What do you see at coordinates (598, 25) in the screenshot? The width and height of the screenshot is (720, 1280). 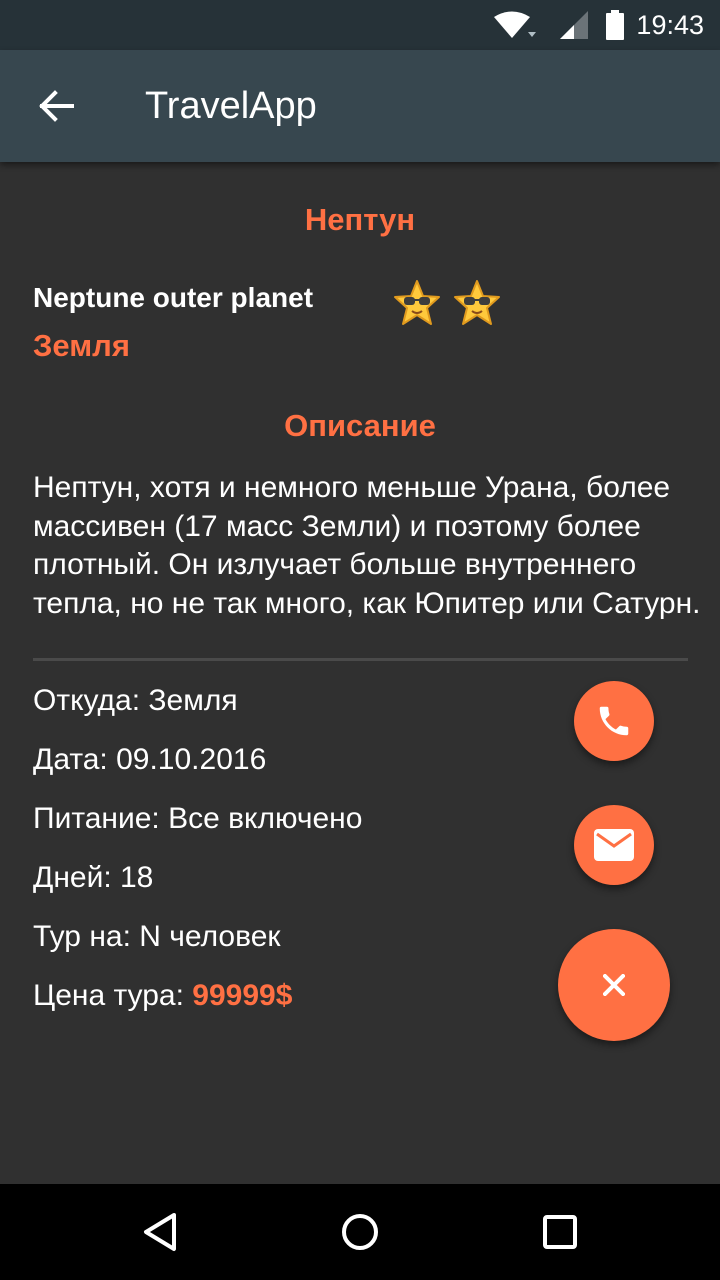 I see `status-icons: 19:43` at bounding box center [598, 25].